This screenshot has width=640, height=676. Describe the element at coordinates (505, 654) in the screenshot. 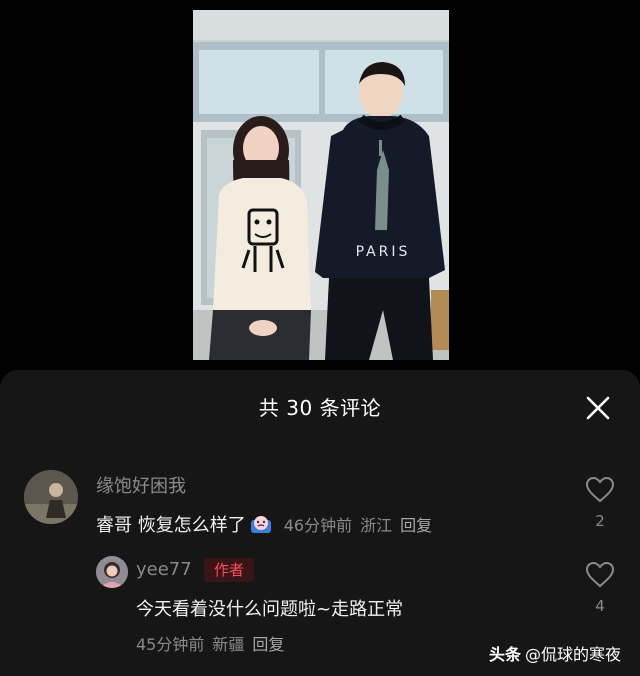

I see `watermark-brand: 头条` at that location.